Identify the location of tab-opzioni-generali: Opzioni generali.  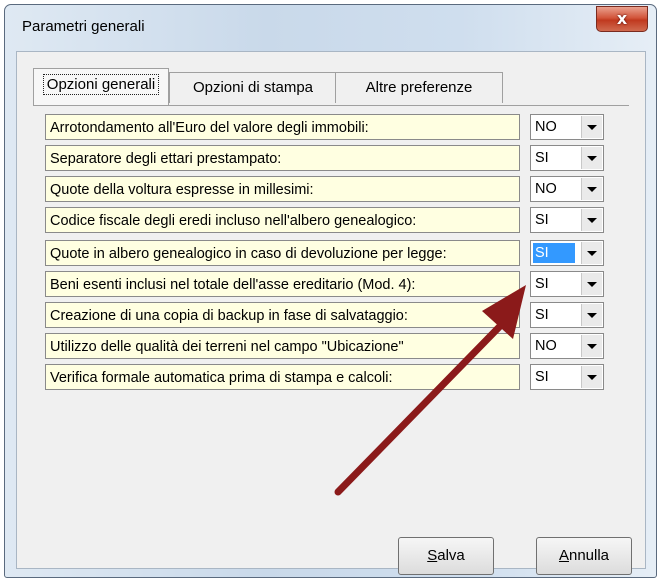
(101, 86).